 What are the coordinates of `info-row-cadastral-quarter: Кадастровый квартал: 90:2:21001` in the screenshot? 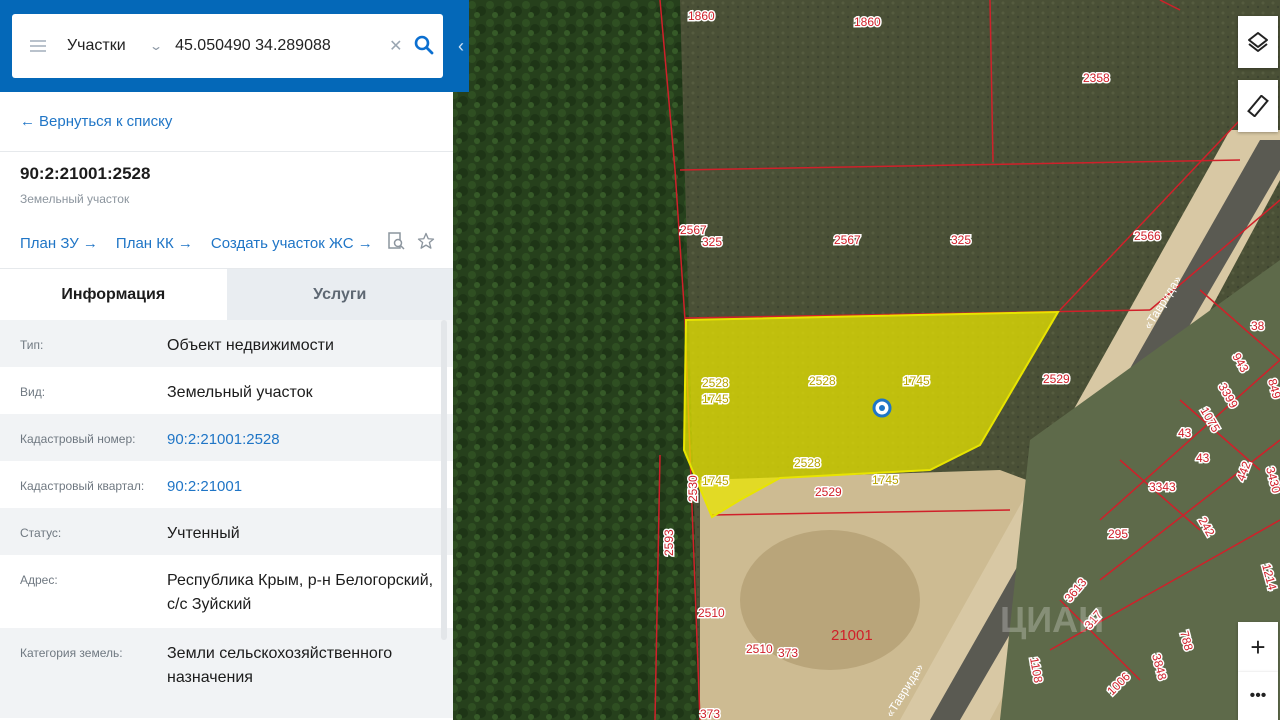 It's located at (226, 484).